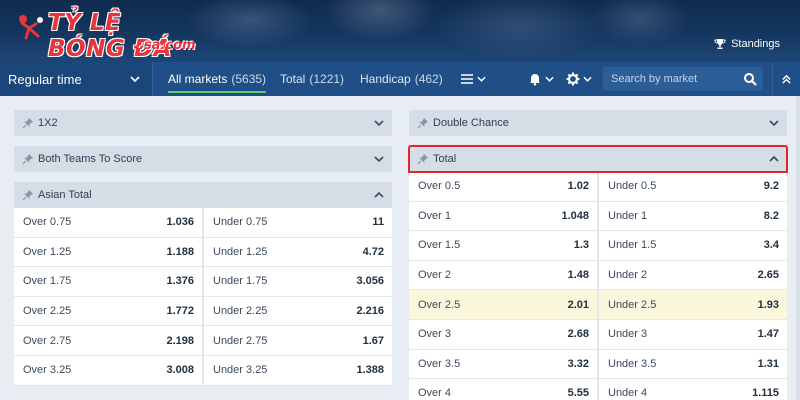 Image resolution: width=800 pixels, height=400 pixels. I want to click on collapse-all-button, so click(786, 79).